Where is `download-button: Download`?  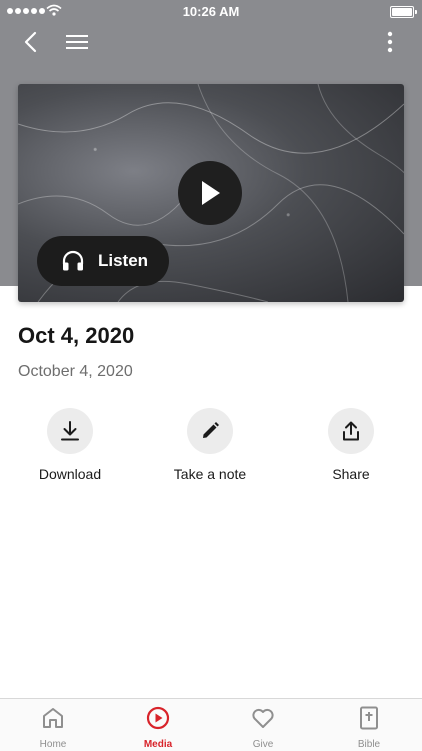
download-button: Download is located at coordinates (70, 445).